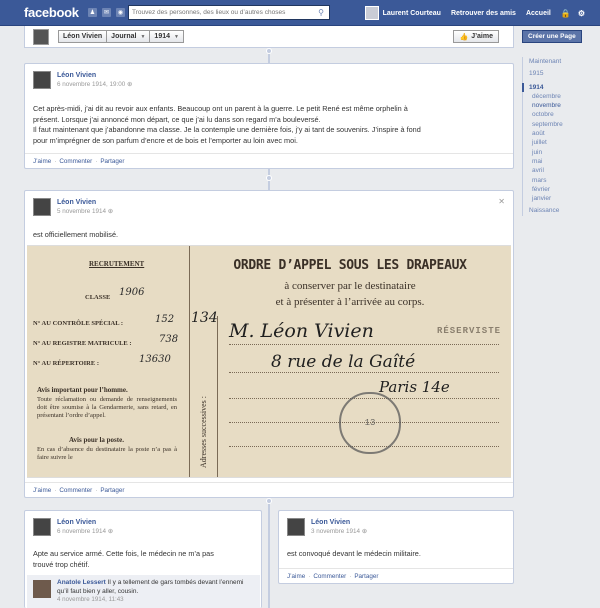  Describe the element at coordinates (162, 36) in the screenshot. I see `breadcrumb-year-label: 1914` at that location.